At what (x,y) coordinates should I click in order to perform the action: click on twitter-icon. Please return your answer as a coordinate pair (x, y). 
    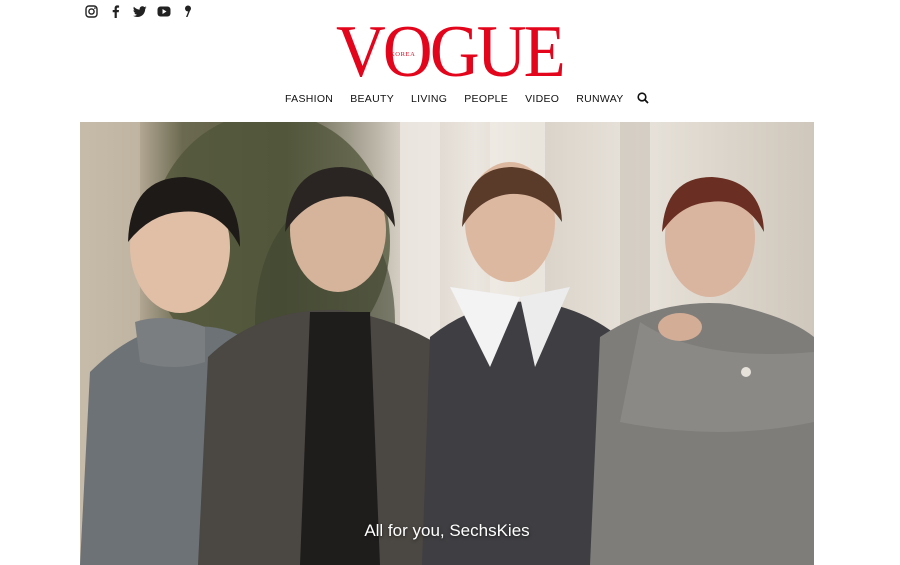
    Looking at the image, I should click on (139, 11).